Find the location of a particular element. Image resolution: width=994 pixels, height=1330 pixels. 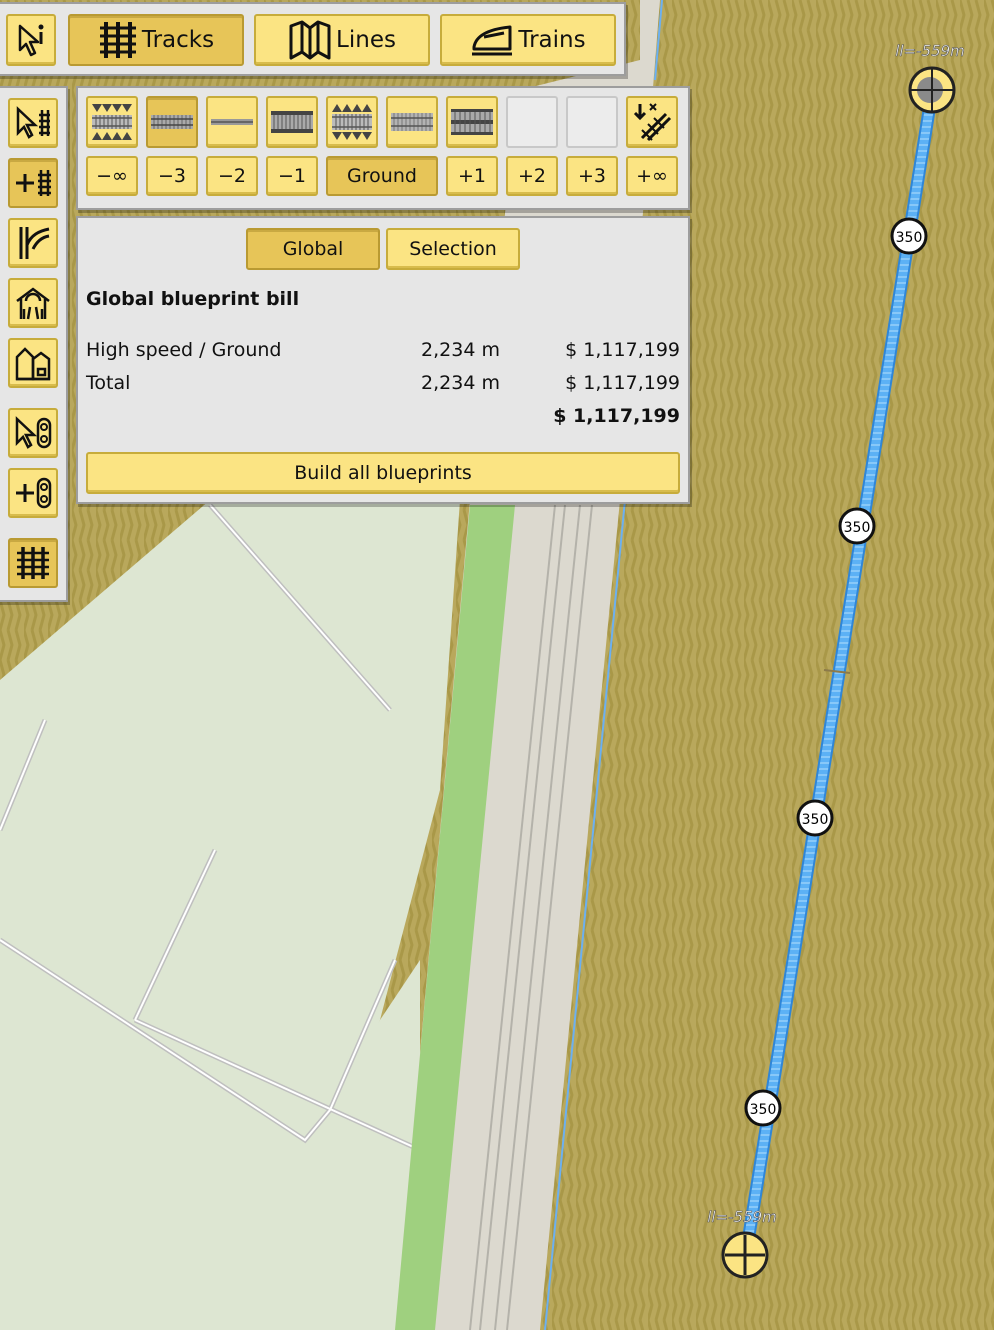

level-button: −3 is located at coordinates (172, 176).